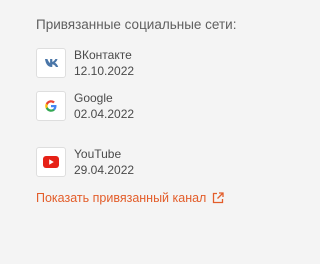  Describe the element at coordinates (103, 55) in the screenshot. I see `account-name: ВКонтакте` at that location.